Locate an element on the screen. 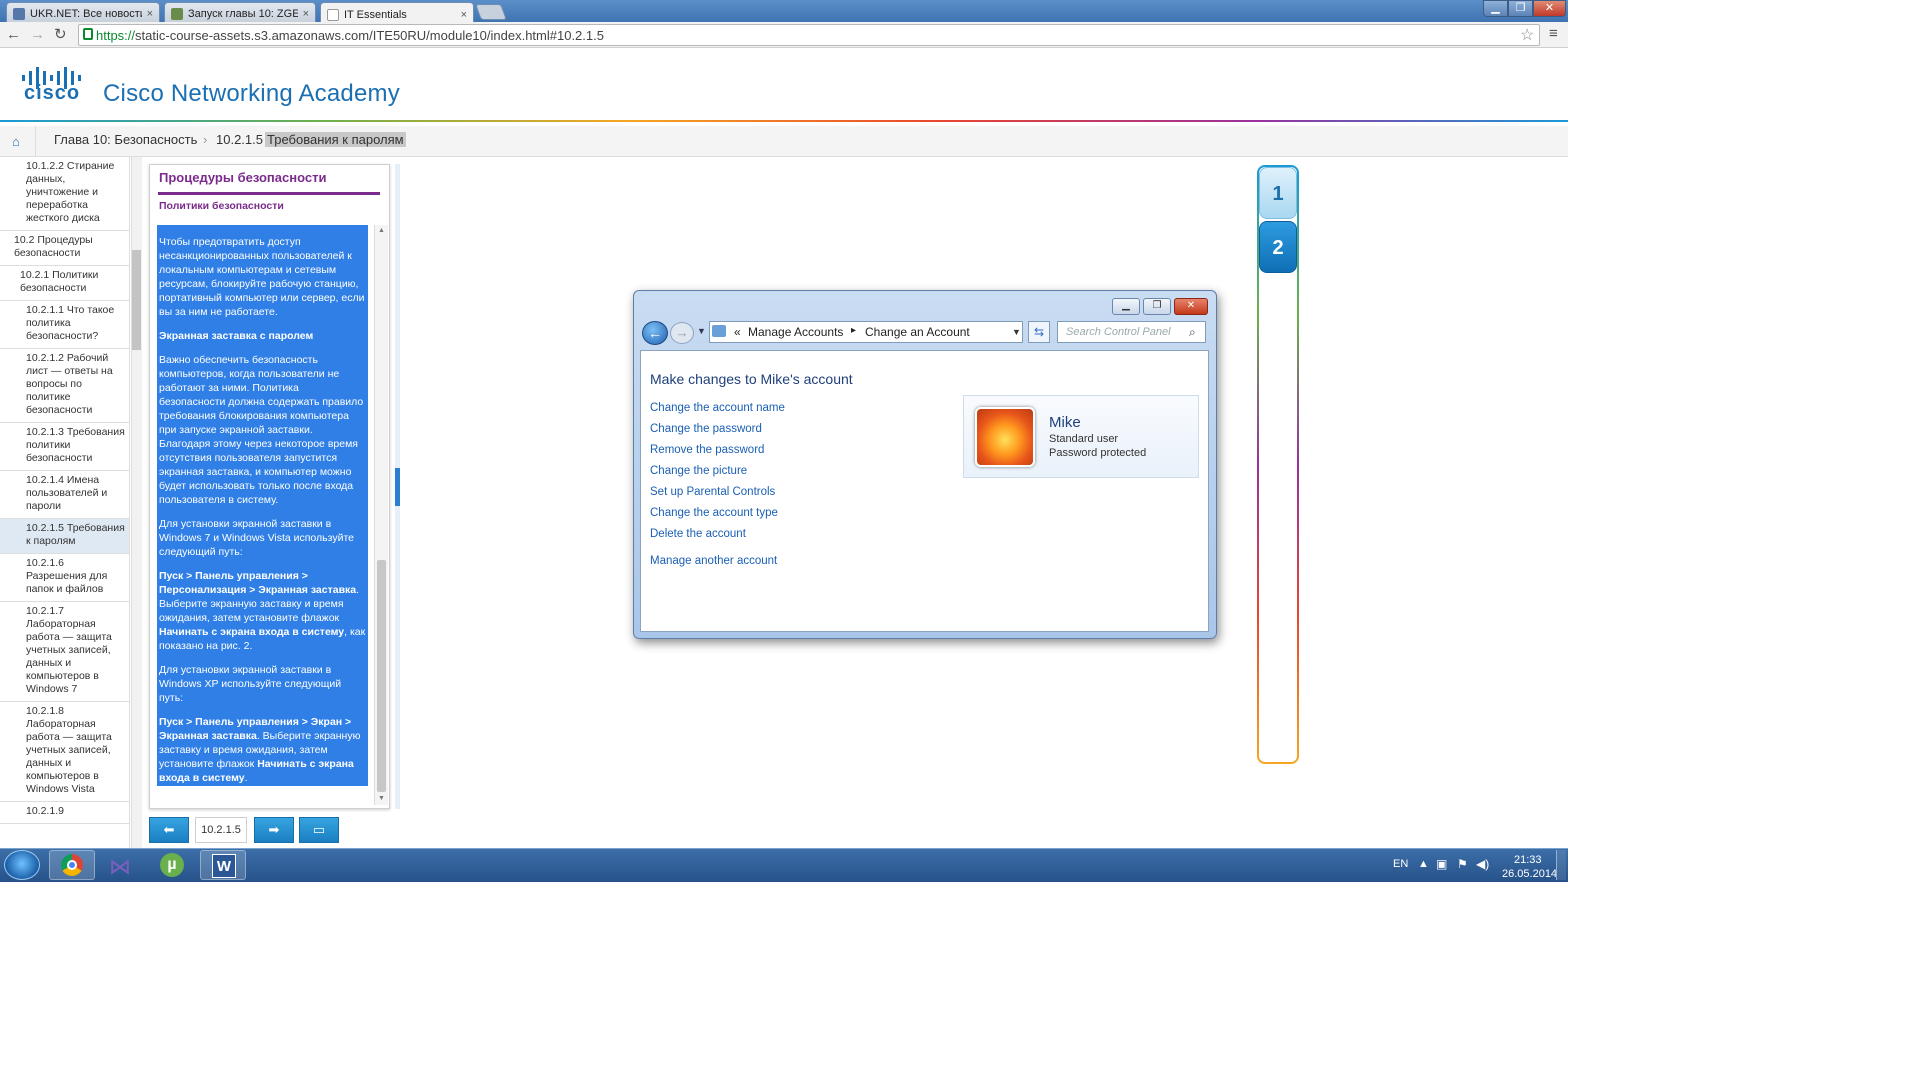 The height and width of the screenshot is (1080, 1920). figure-button-1: 1 is located at coordinates (1278, 193).